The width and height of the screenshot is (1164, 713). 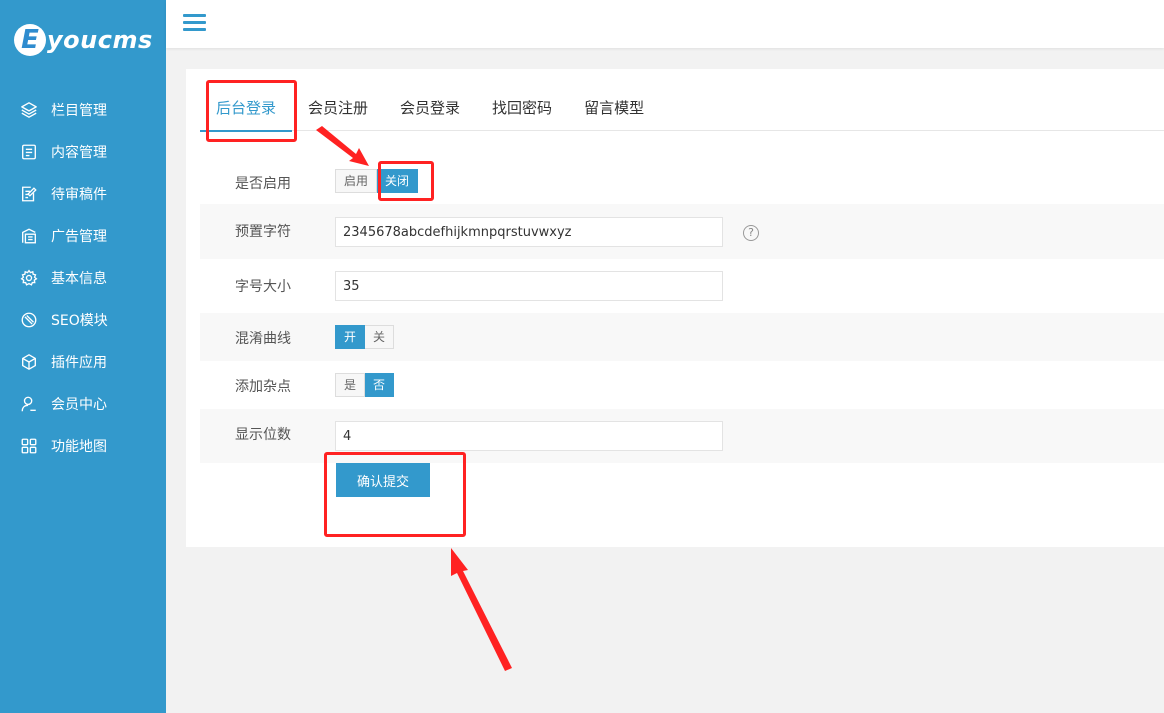 I want to click on tab-admin-login: 后台登录, so click(x=246, y=109).